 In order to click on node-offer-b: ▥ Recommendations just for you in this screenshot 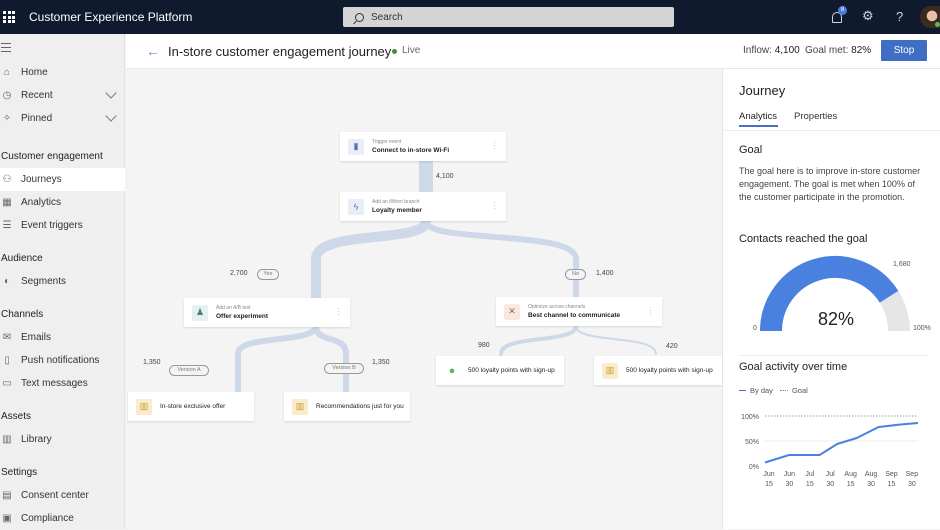, I will do `click(347, 406)`.